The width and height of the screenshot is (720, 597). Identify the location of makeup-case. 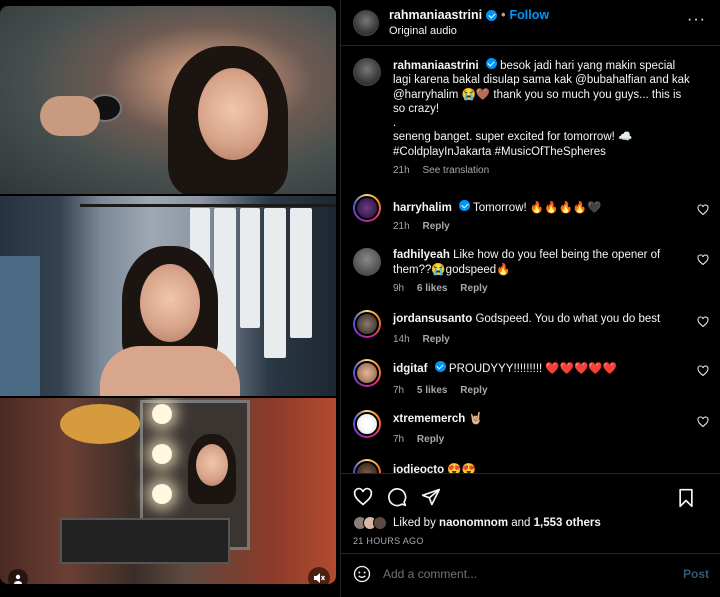
(145, 541).